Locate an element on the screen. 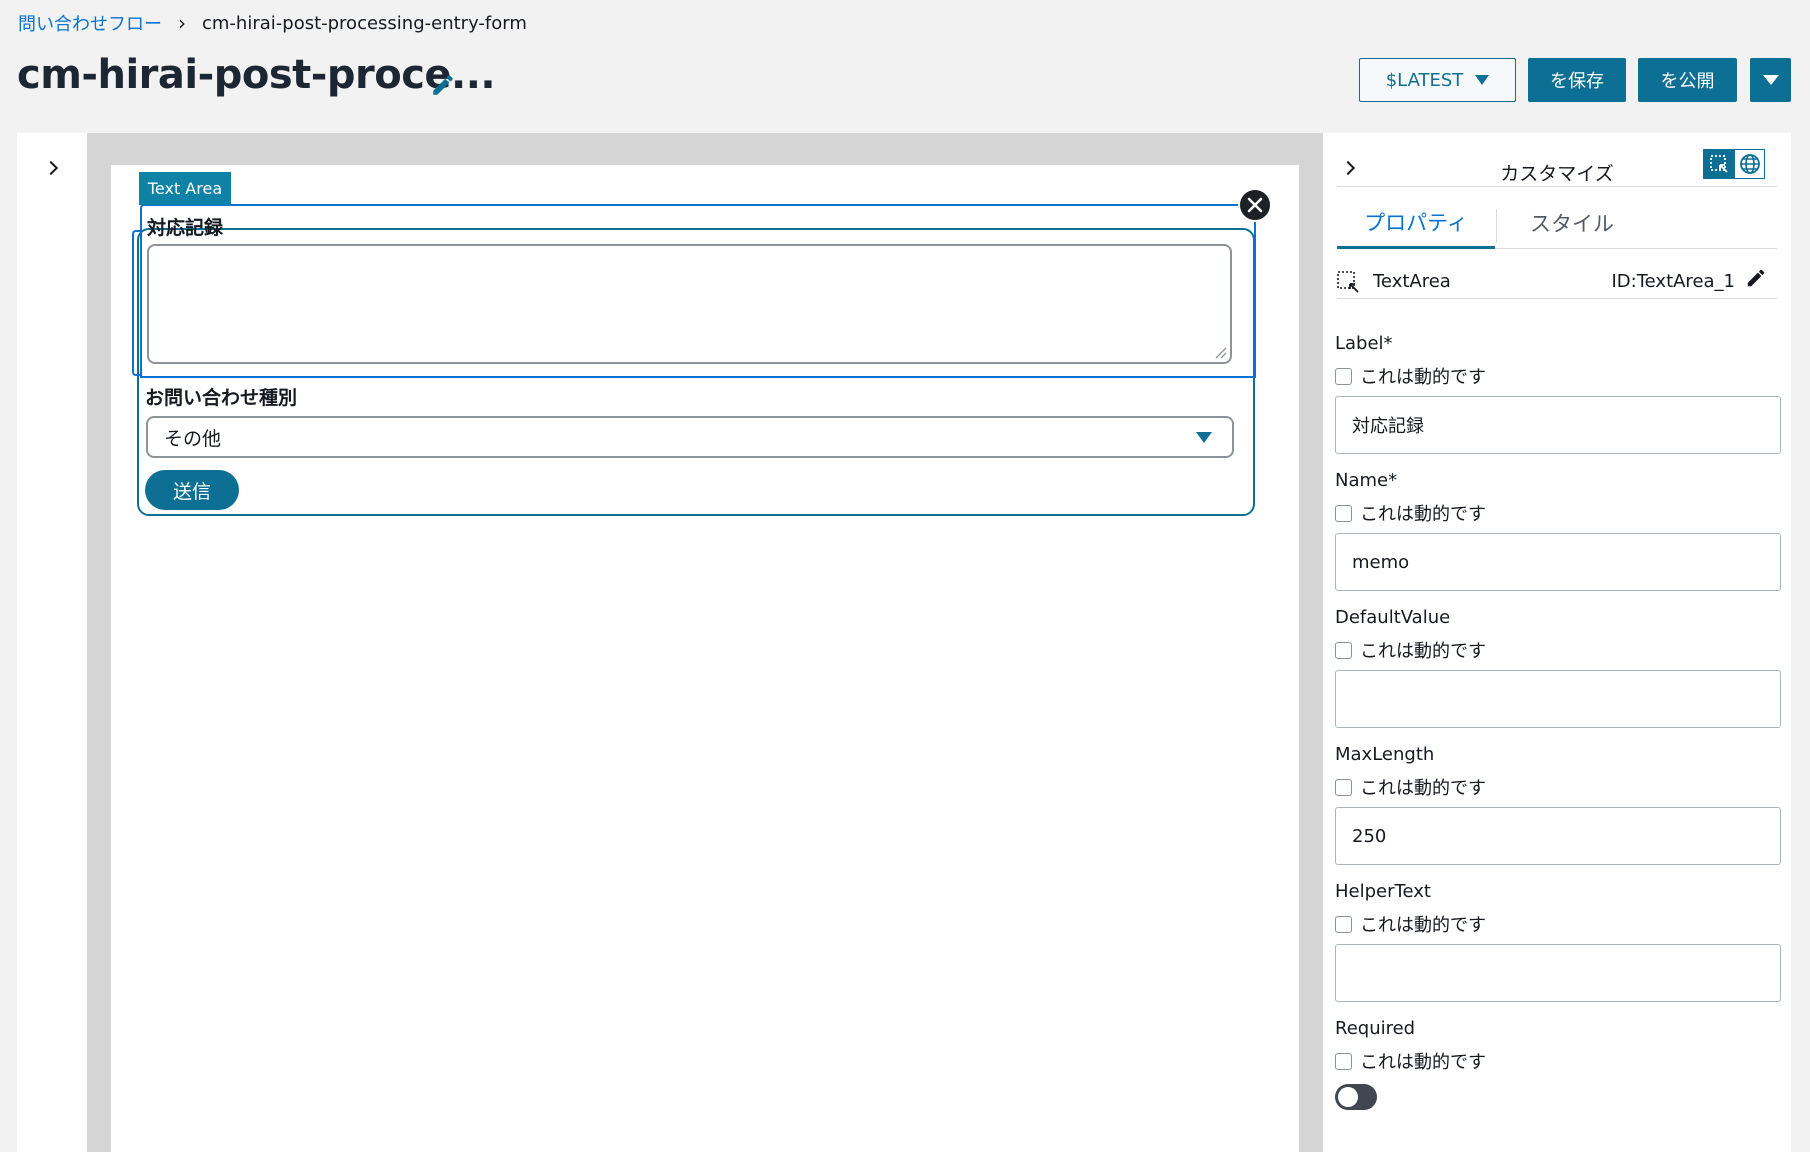  more-actions-button is located at coordinates (1770, 80).